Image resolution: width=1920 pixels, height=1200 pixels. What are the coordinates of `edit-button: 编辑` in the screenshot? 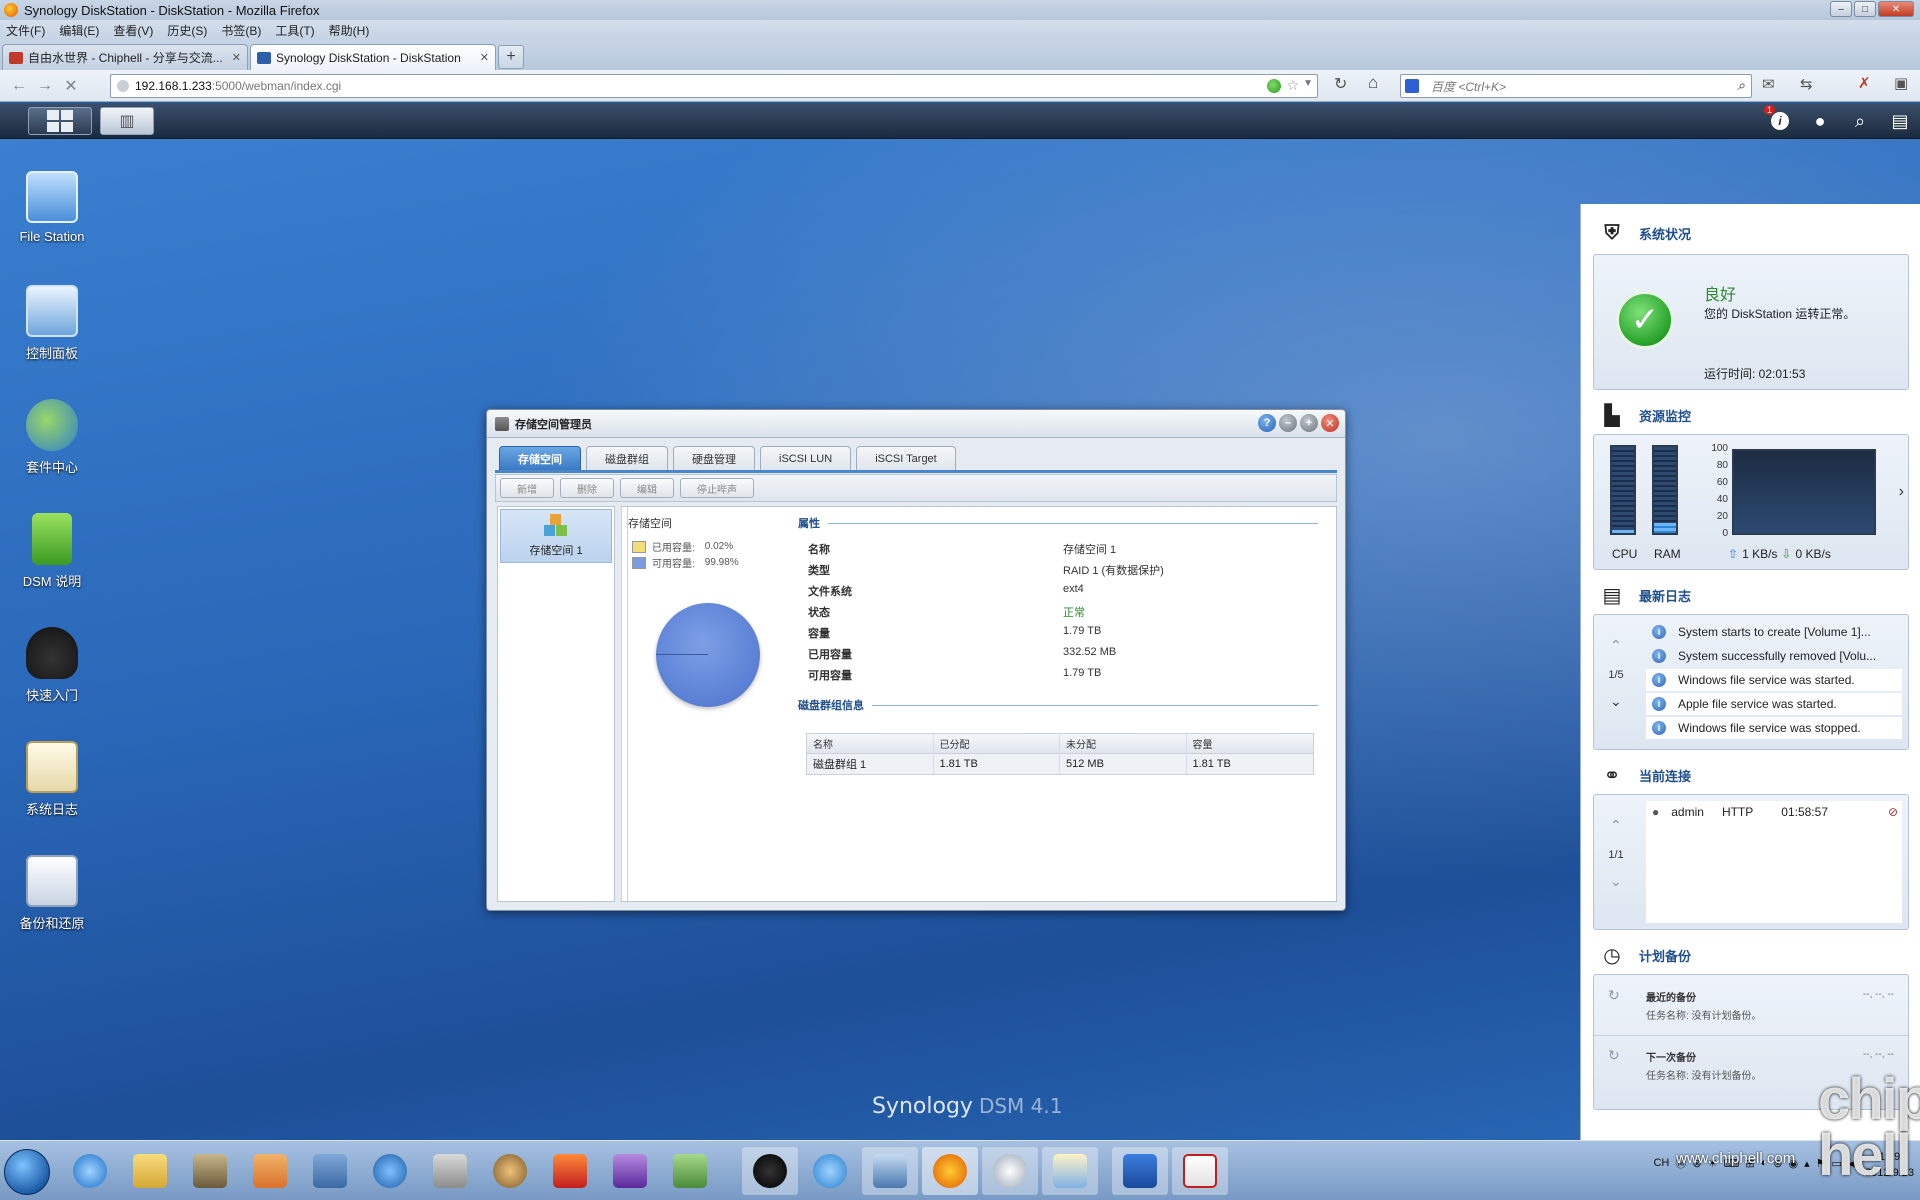 It's located at (647, 488).